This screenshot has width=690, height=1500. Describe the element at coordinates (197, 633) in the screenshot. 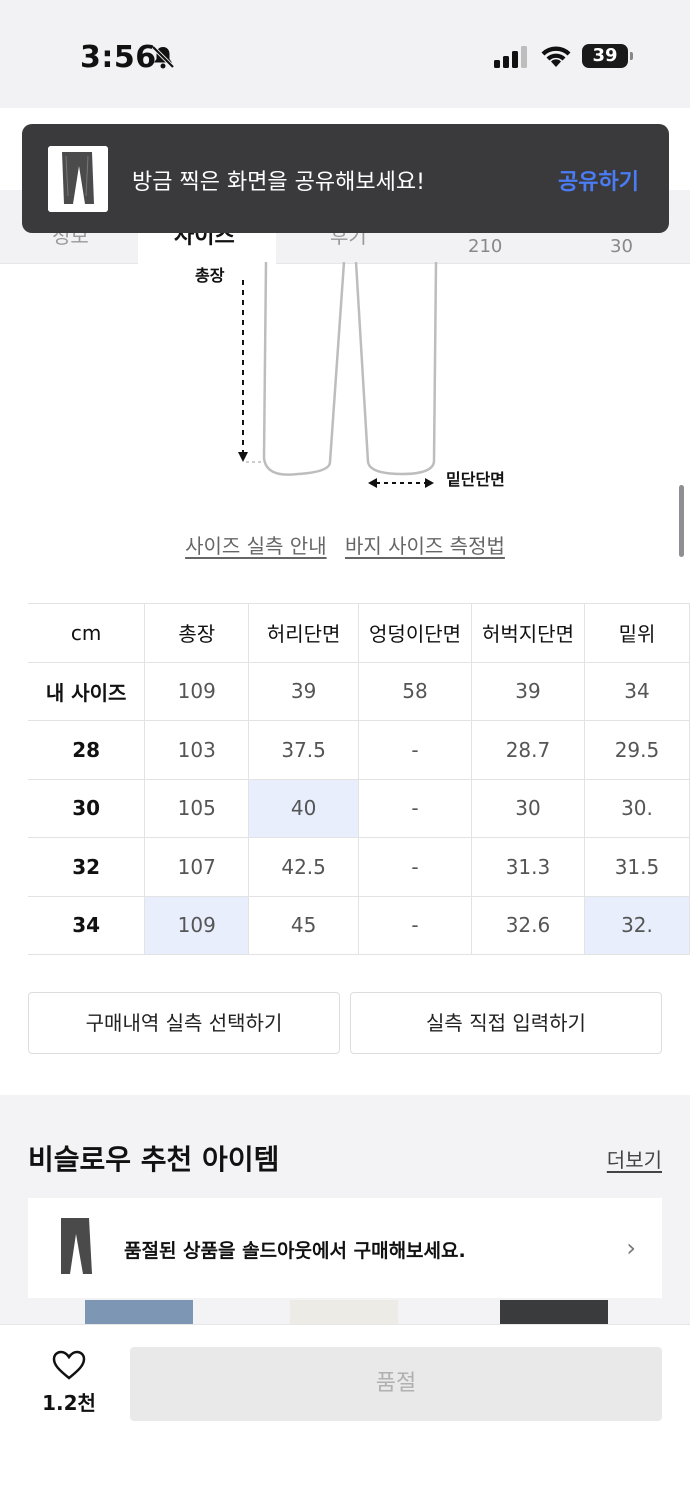

I see `header-cell: 총장` at that location.